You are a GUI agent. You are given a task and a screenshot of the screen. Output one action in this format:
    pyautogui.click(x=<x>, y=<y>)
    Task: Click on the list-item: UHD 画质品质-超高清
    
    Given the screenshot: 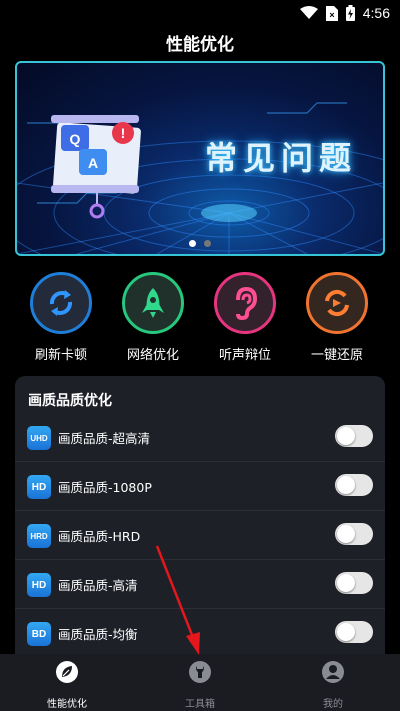 What is the action you would take?
    pyautogui.click(x=200, y=437)
    